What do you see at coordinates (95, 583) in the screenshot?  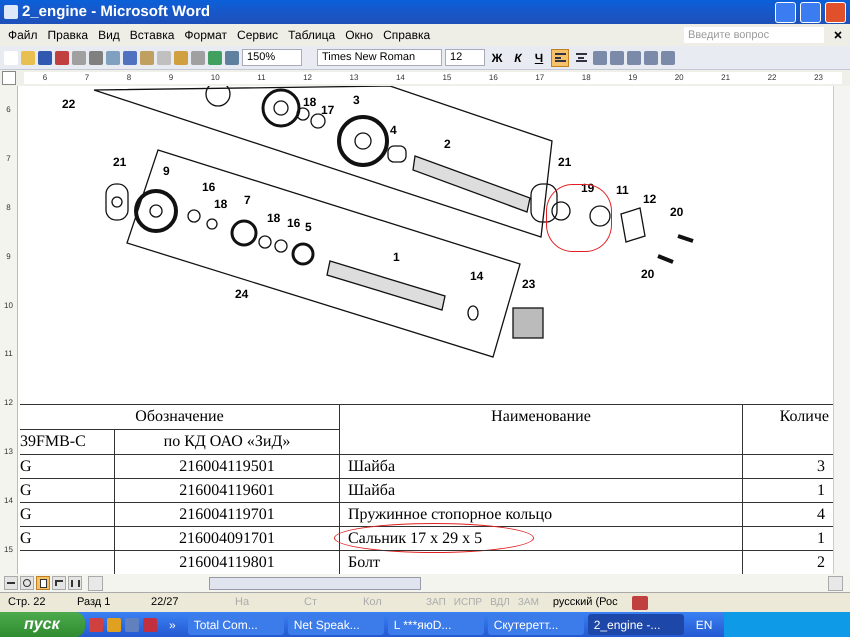 I see `scroll-left-icon` at bounding box center [95, 583].